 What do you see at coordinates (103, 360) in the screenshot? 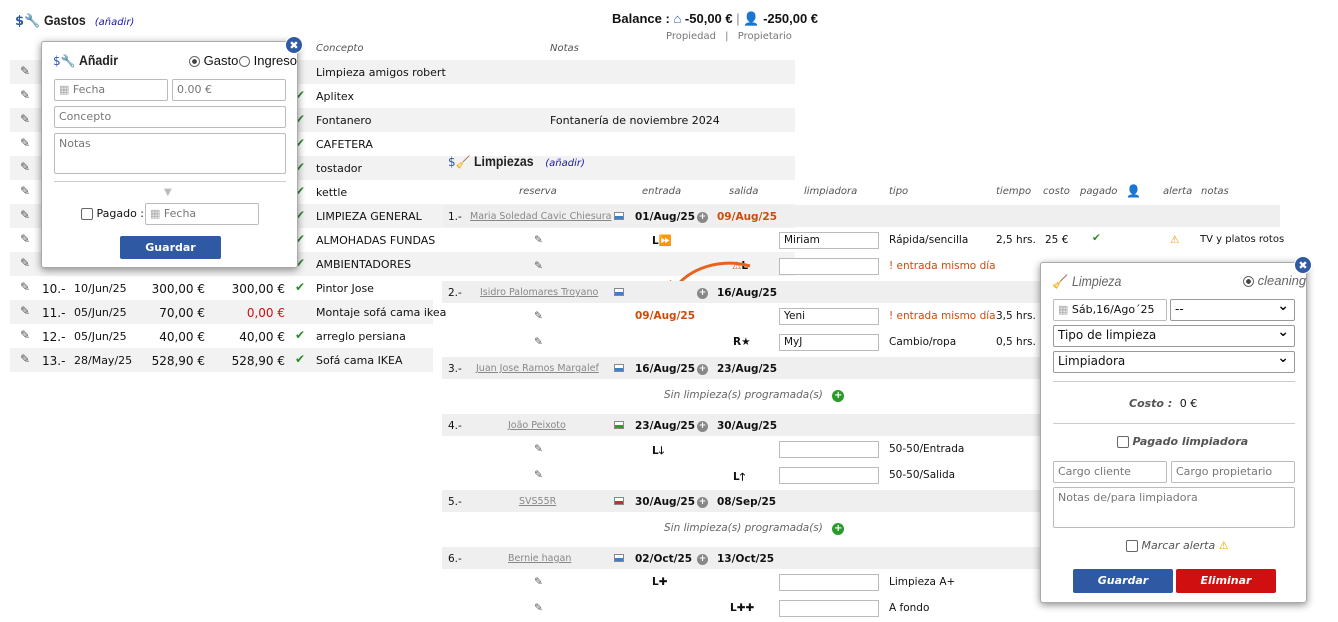
I see `gasto-fecha: 28/May/25` at bounding box center [103, 360].